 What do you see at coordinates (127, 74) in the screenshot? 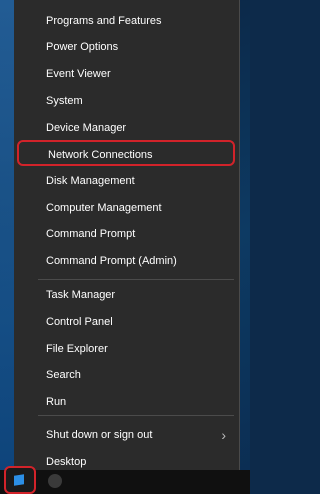
I see `menu-item-event-viewer: Event Viewer` at bounding box center [127, 74].